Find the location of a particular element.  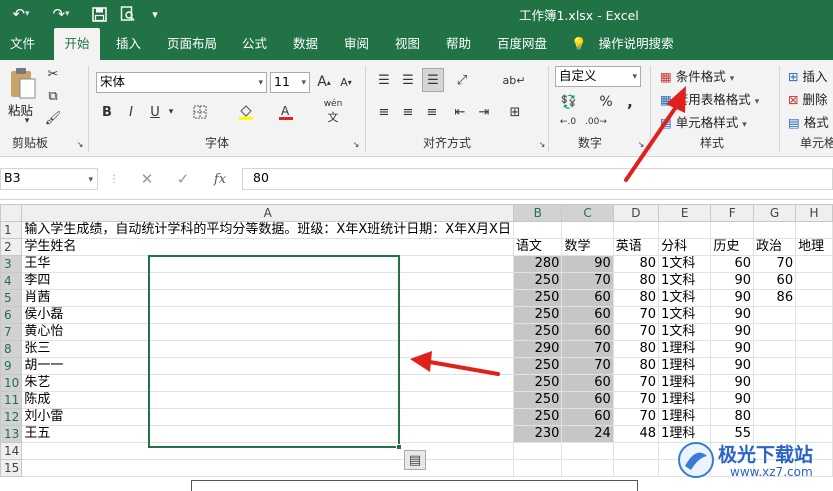

cell-h6 is located at coordinates (814, 315).